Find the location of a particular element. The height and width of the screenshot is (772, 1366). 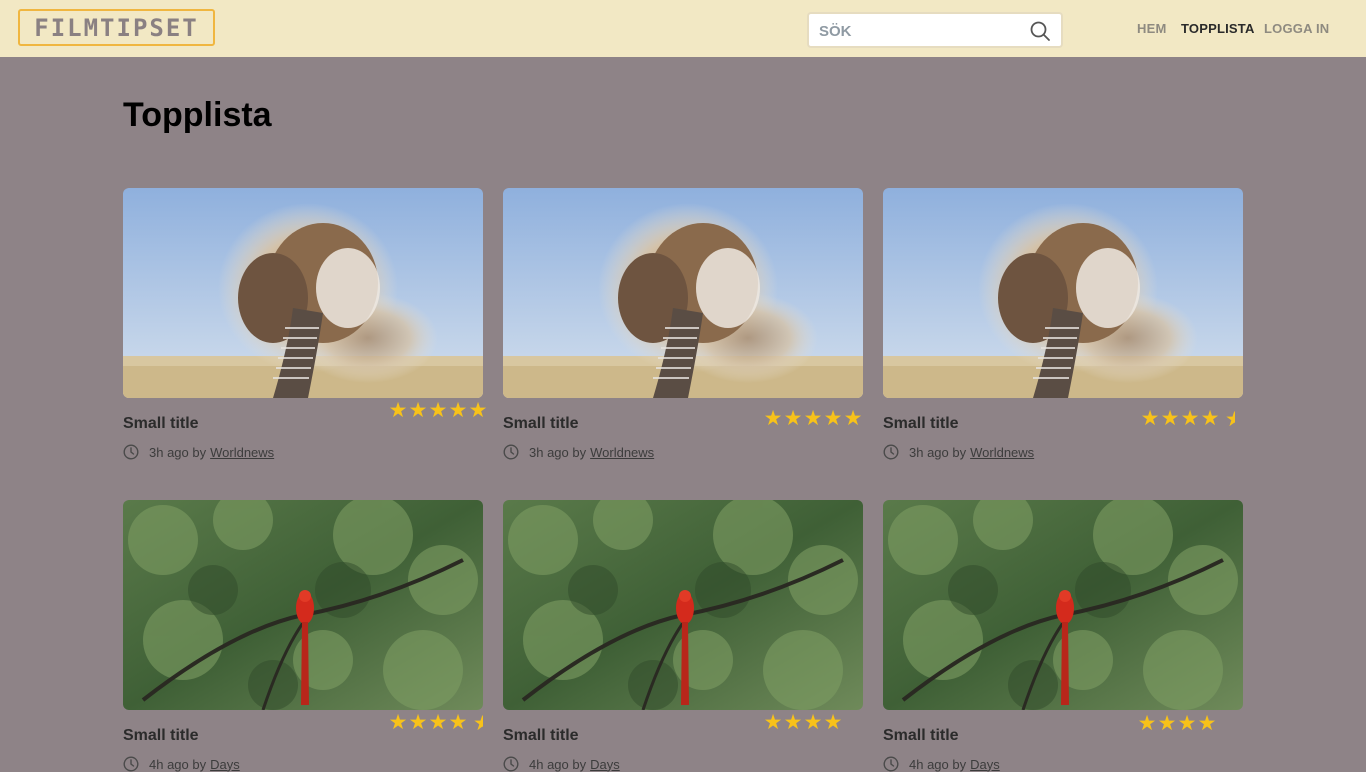

search-input is located at coordinates (919, 31).